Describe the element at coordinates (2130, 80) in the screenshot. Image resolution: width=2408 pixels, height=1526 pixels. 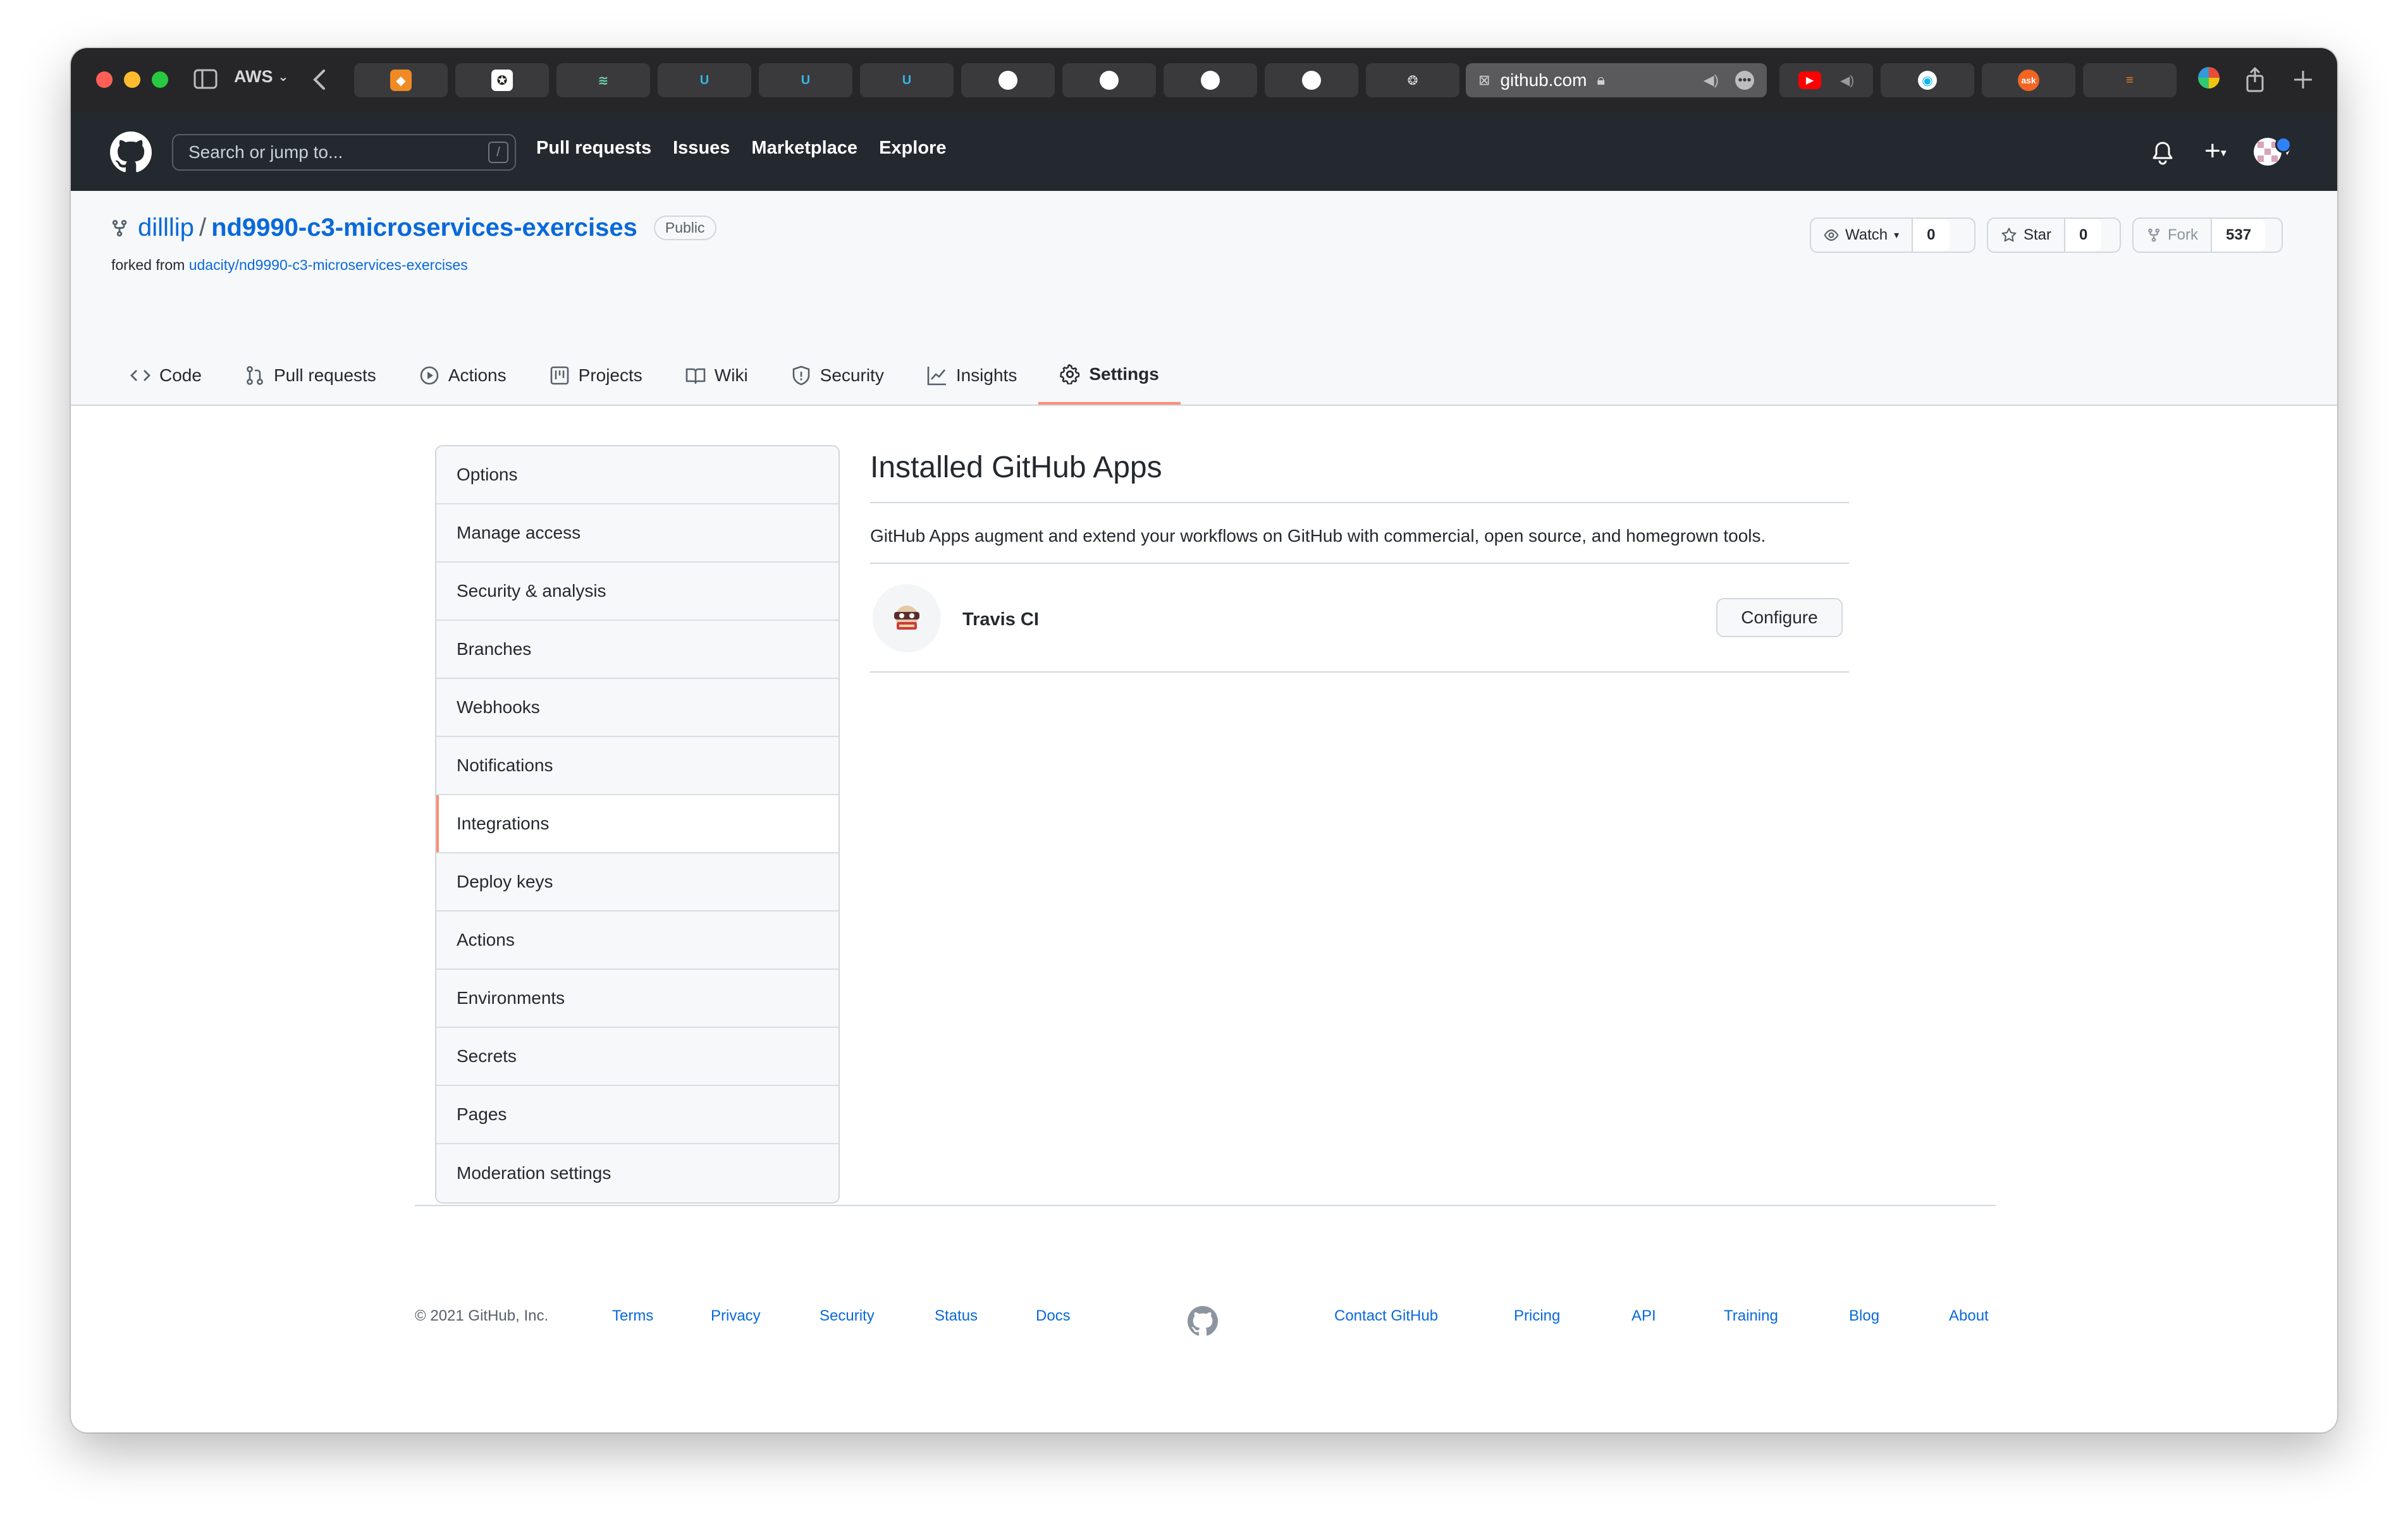
I see `browser-tab: ≡` at that location.